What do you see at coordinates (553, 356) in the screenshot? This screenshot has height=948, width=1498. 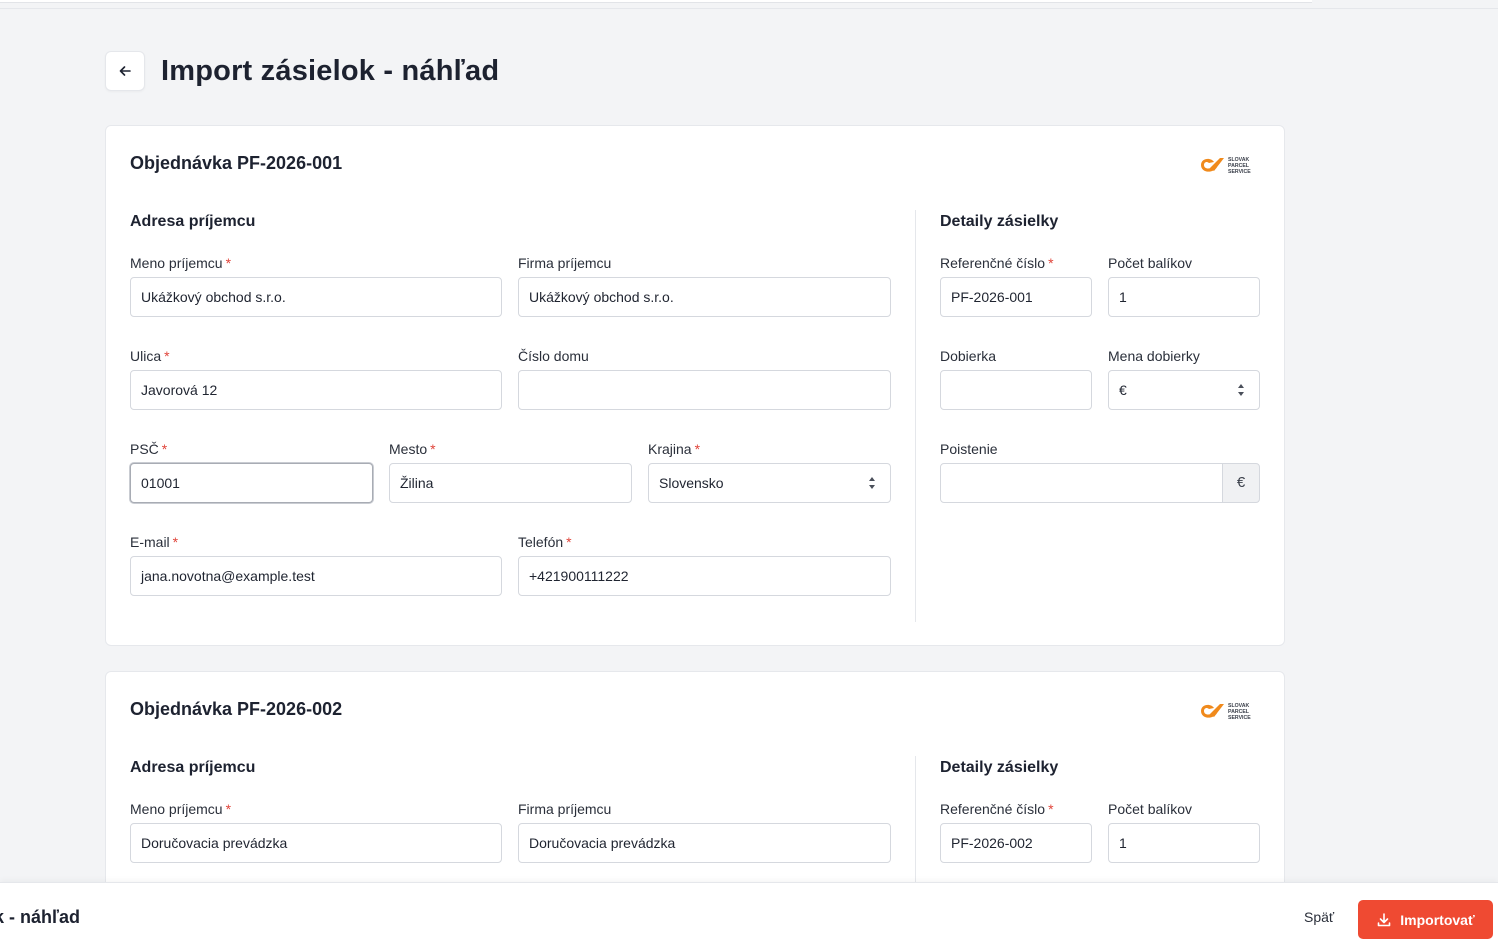 I see `house-number-label: Číslo domu` at bounding box center [553, 356].